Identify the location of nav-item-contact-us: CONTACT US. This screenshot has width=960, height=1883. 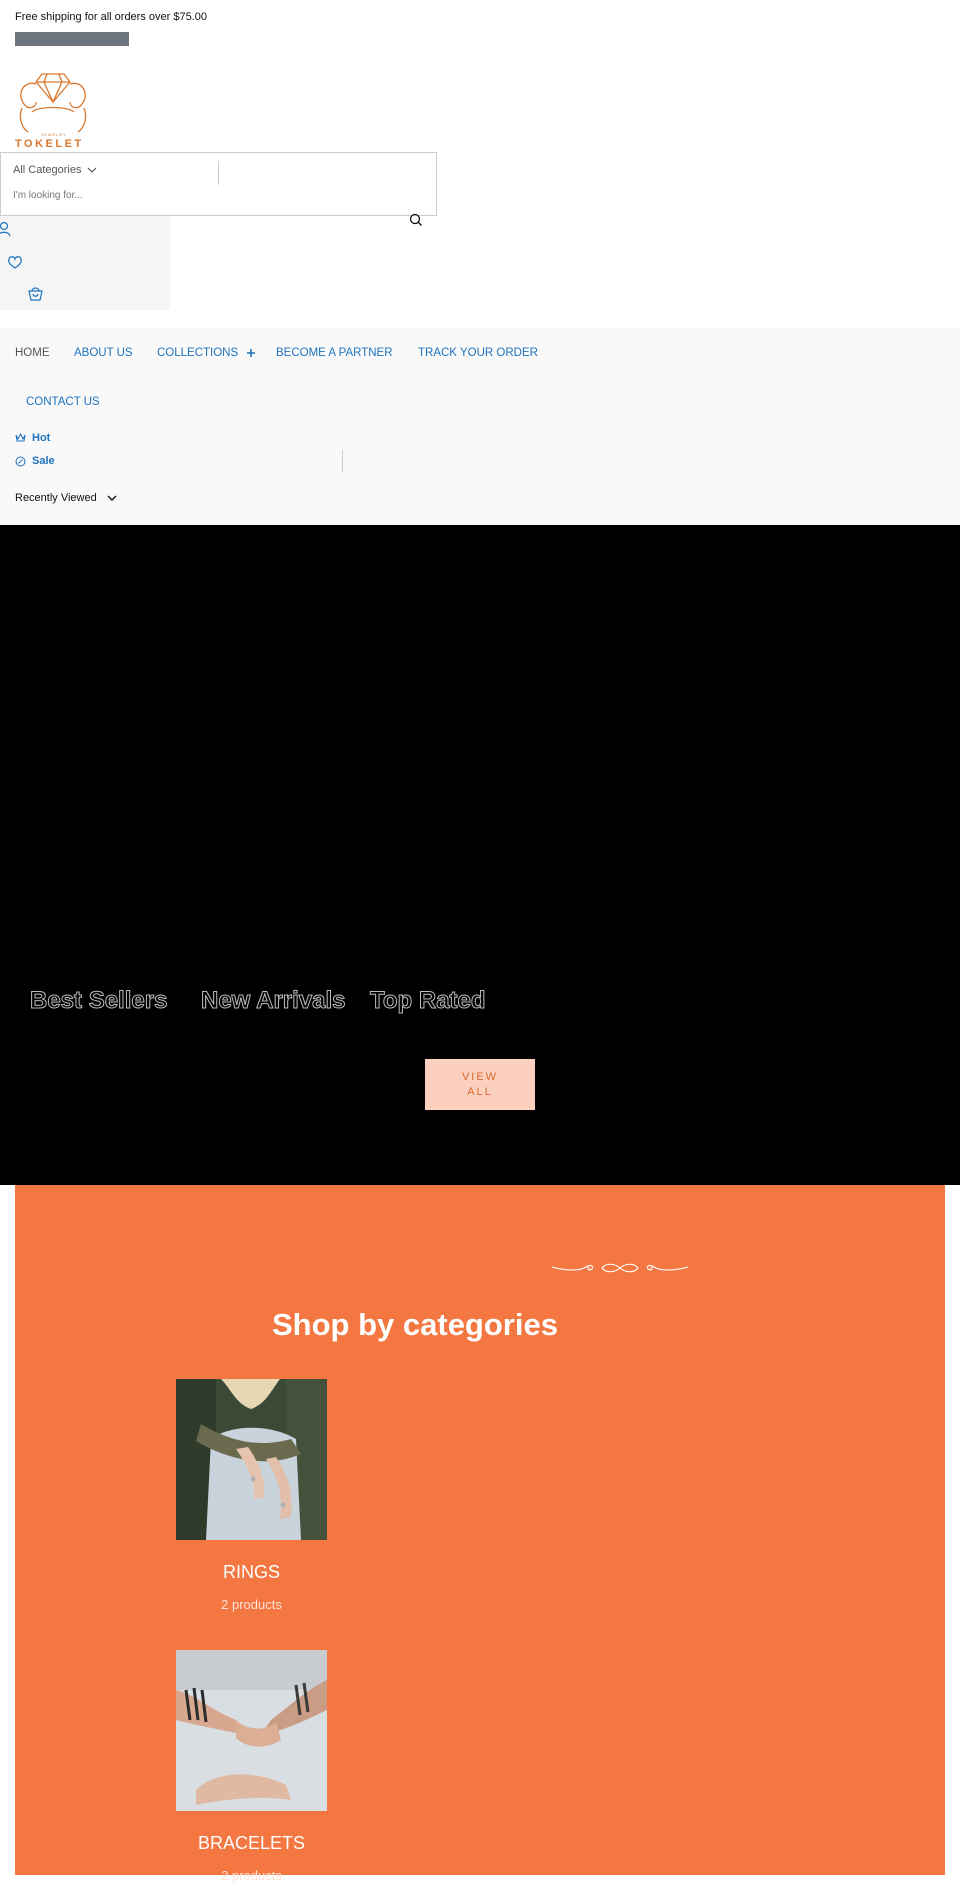
(63, 402).